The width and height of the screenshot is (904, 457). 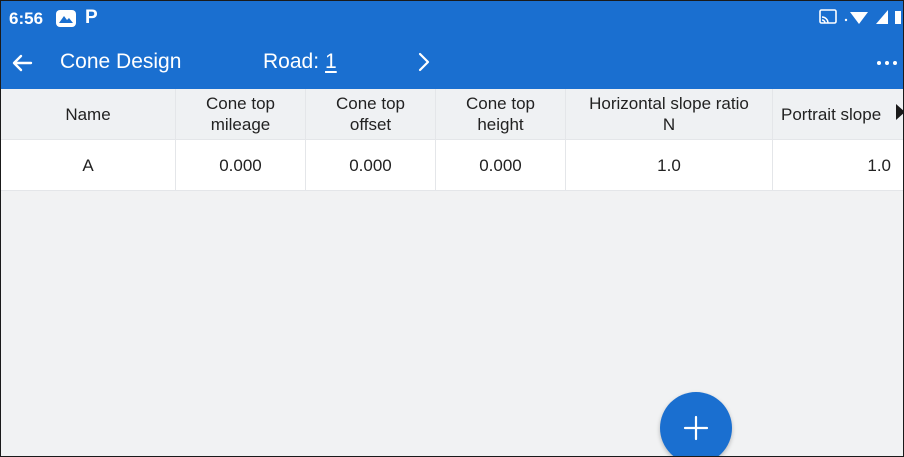 What do you see at coordinates (501, 114) in the screenshot?
I see `column-header: Cone top height` at bounding box center [501, 114].